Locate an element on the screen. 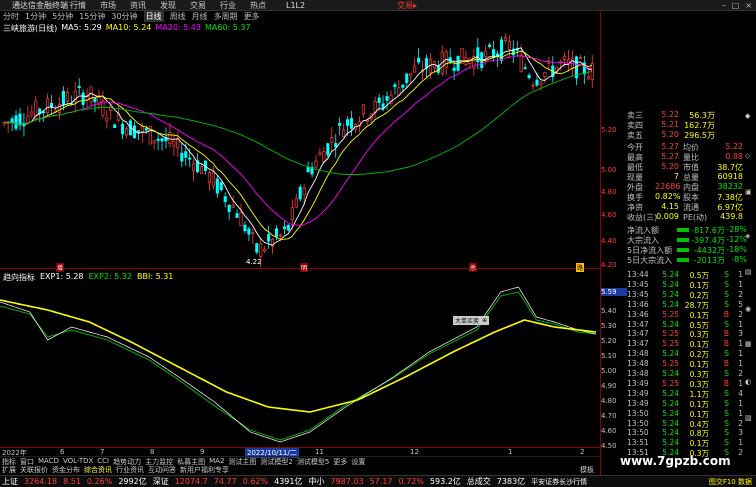 The image size is (756, 487). tab-test-model2: 测试模型2 is located at coordinates (276, 461).